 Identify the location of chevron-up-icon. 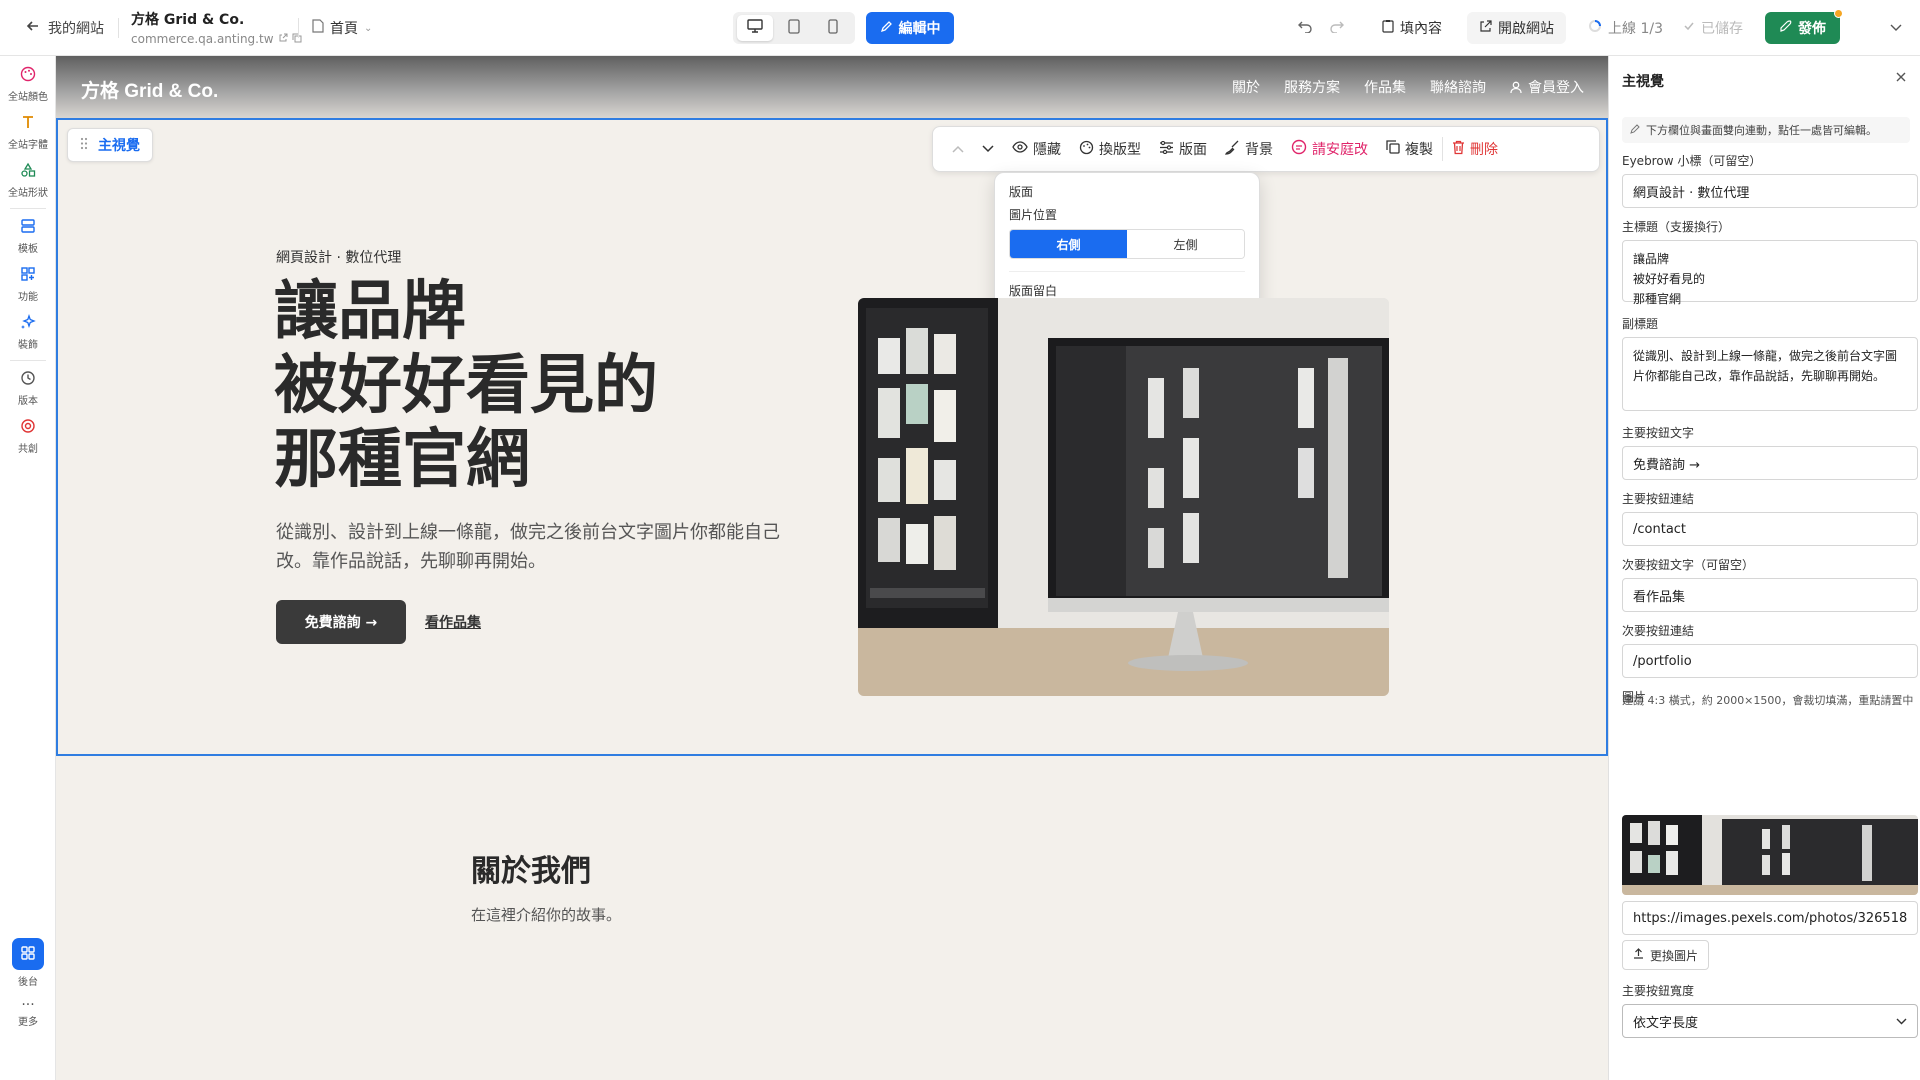
(958, 149).